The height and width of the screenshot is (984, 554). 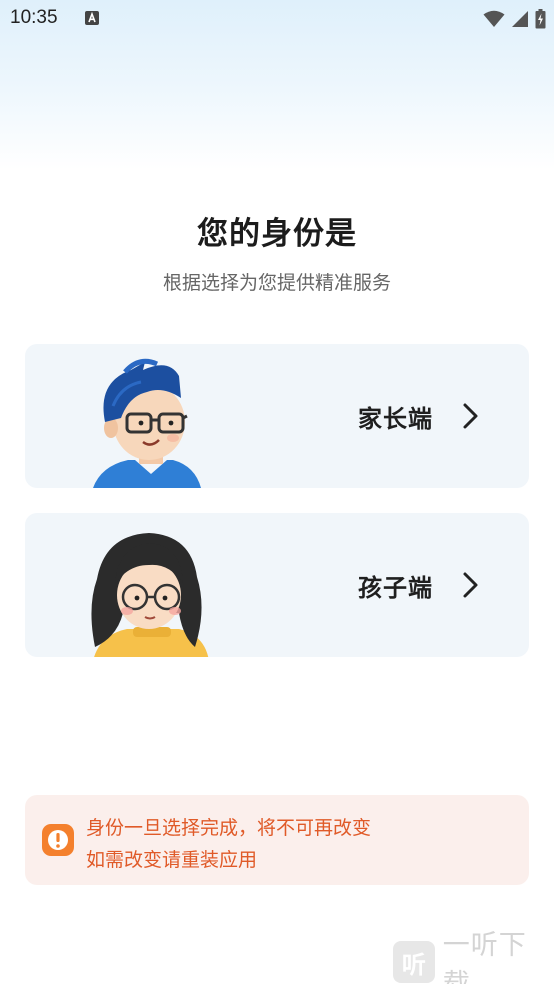 What do you see at coordinates (58, 840) in the screenshot?
I see `warning-exclamation-icon` at bounding box center [58, 840].